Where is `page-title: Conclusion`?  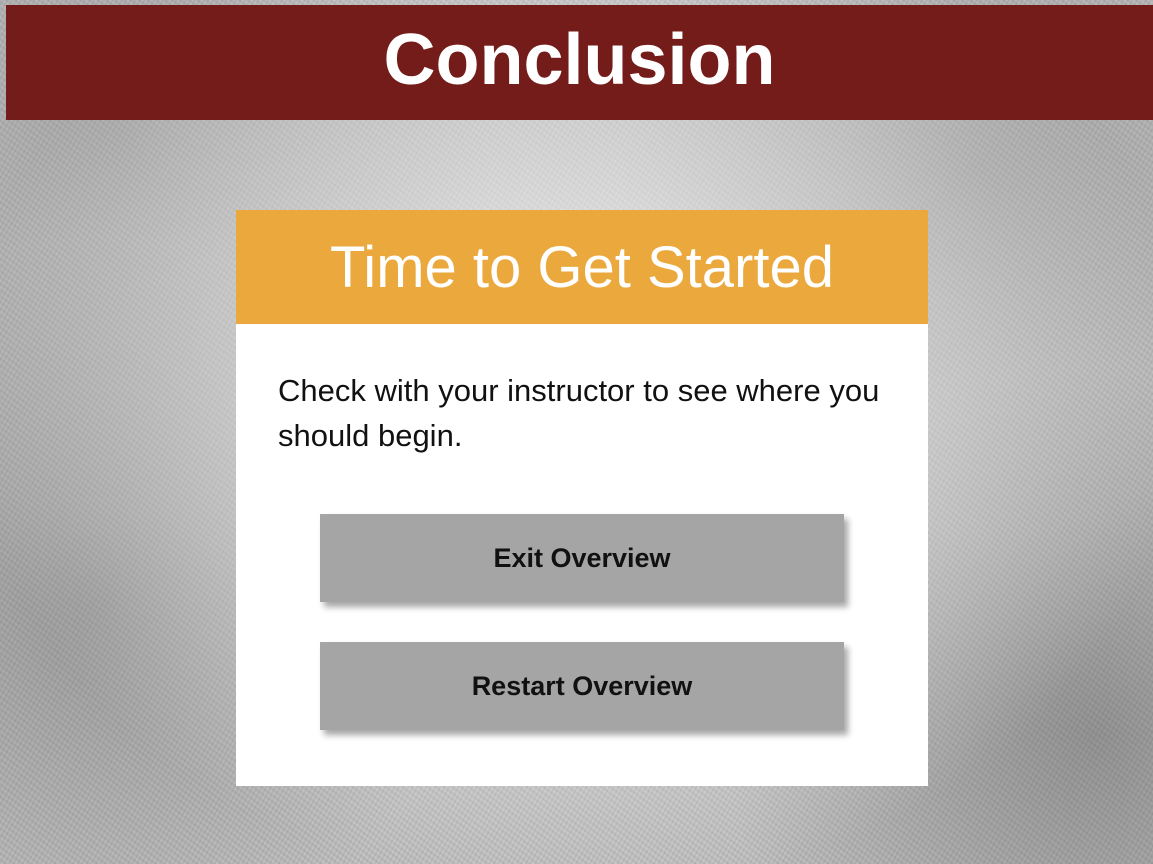 page-title: Conclusion is located at coordinates (579, 59).